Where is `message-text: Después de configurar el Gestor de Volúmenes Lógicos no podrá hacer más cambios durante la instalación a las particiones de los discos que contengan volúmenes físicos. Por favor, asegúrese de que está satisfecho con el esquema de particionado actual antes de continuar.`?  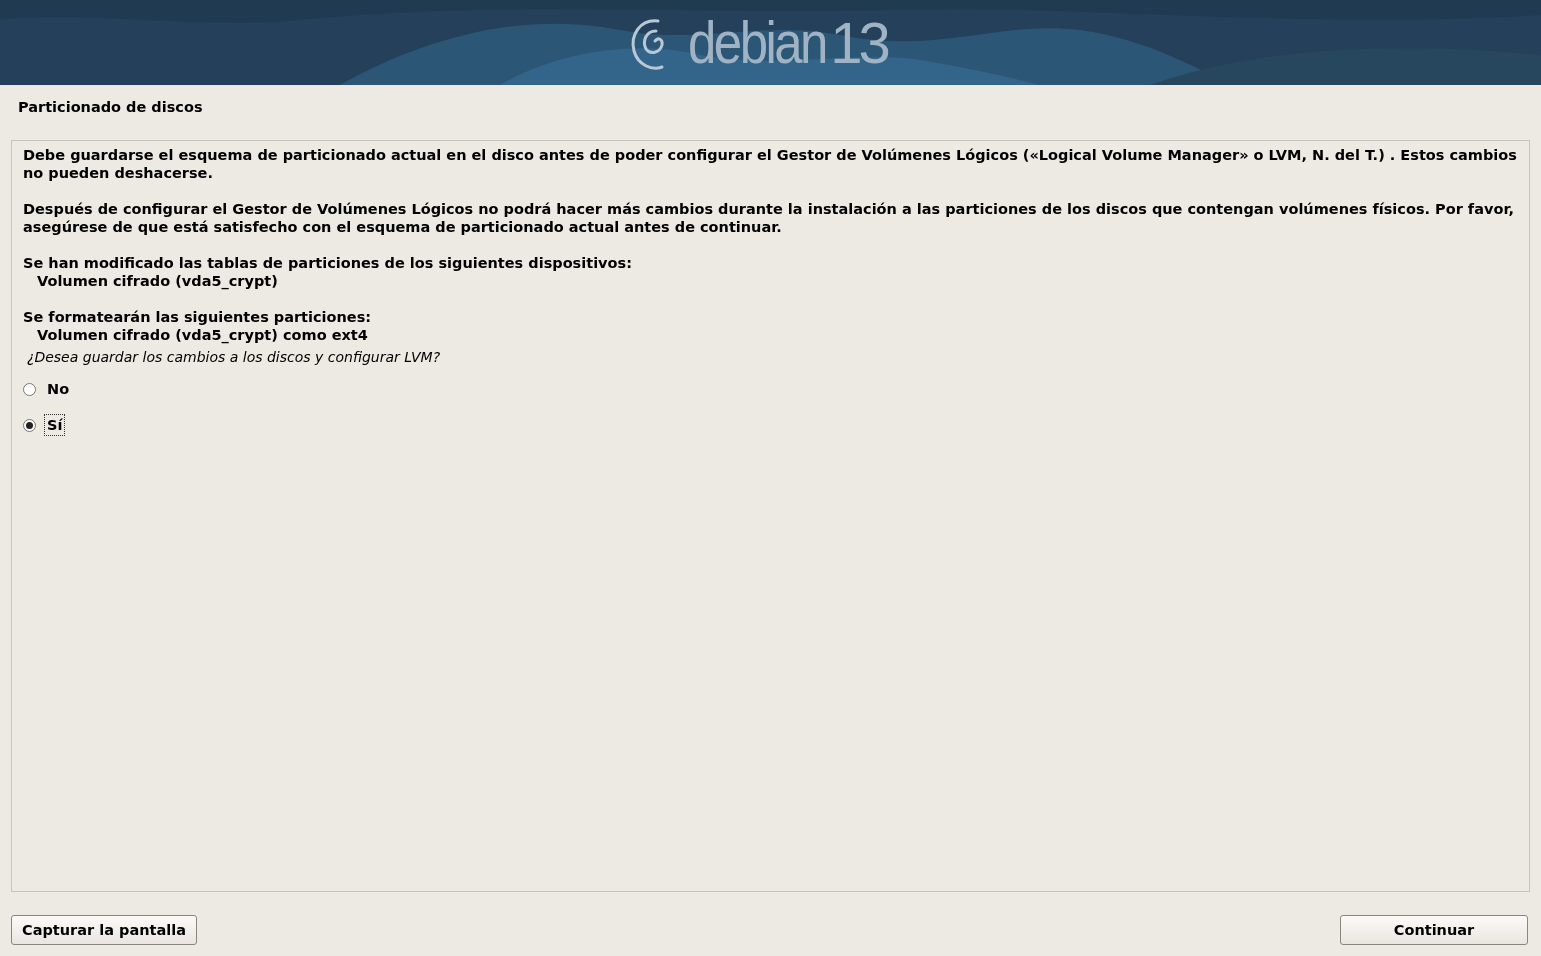
message-text: Después de configurar el Gestor de Volúmenes Lógicos no podrá hacer más cambios durante la instalación a las particiones de los discos que contengan volúmenes físicos. Por favor, asegúrese de que está satisfecho con el esquema de particionado actual antes de continuar. is located at coordinates (769, 218).